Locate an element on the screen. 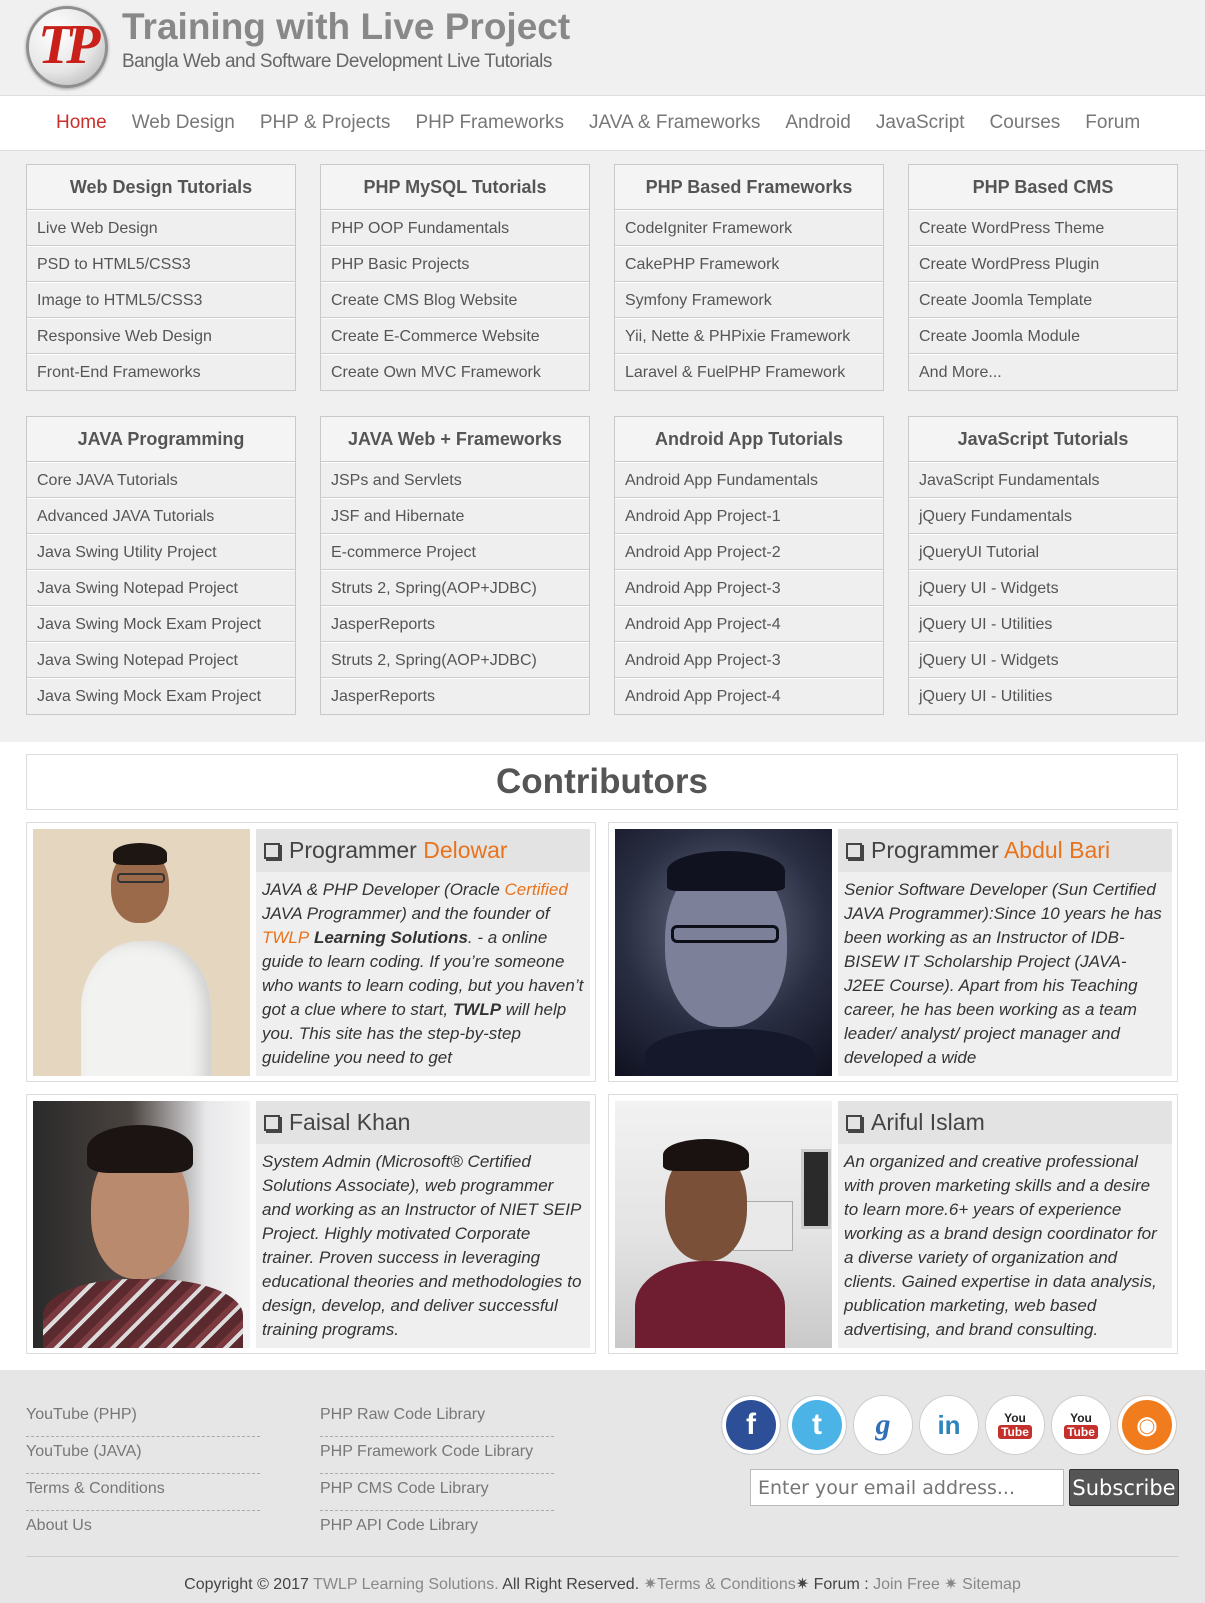 The width and height of the screenshot is (1205, 1603). box-link: jQueryUI Tutorial is located at coordinates (1043, 552).